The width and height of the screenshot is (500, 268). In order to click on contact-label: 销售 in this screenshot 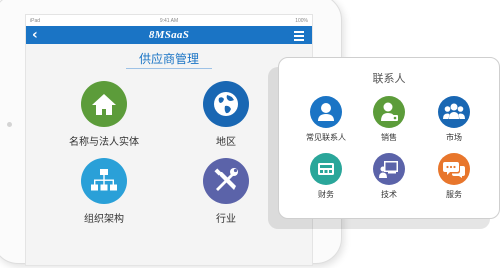, I will do `click(389, 137)`.